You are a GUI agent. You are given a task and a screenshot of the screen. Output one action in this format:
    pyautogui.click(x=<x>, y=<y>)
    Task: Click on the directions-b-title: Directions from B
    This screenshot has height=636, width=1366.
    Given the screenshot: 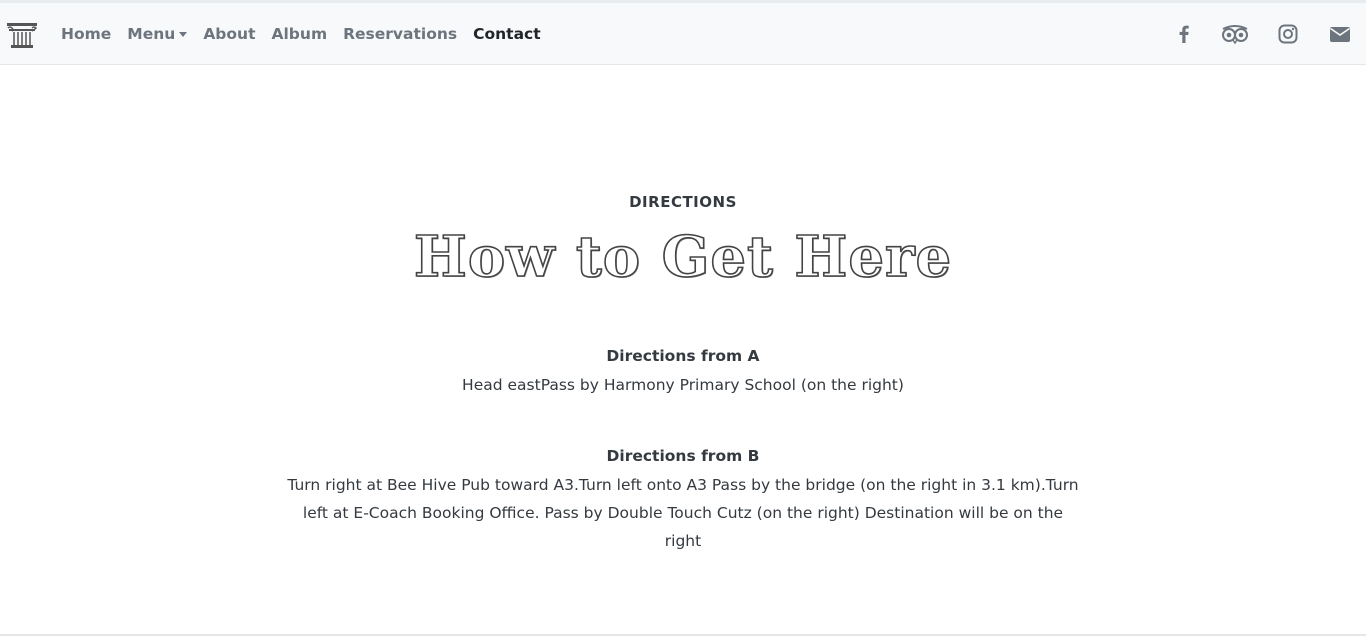 What is the action you would take?
    pyautogui.click(x=683, y=456)
    